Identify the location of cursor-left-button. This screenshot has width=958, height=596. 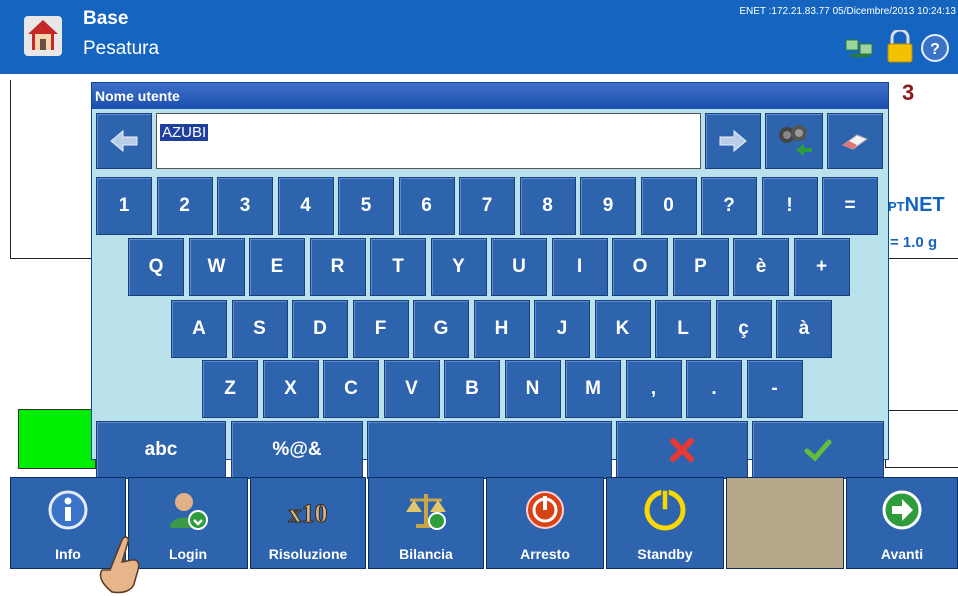
(124, 141).